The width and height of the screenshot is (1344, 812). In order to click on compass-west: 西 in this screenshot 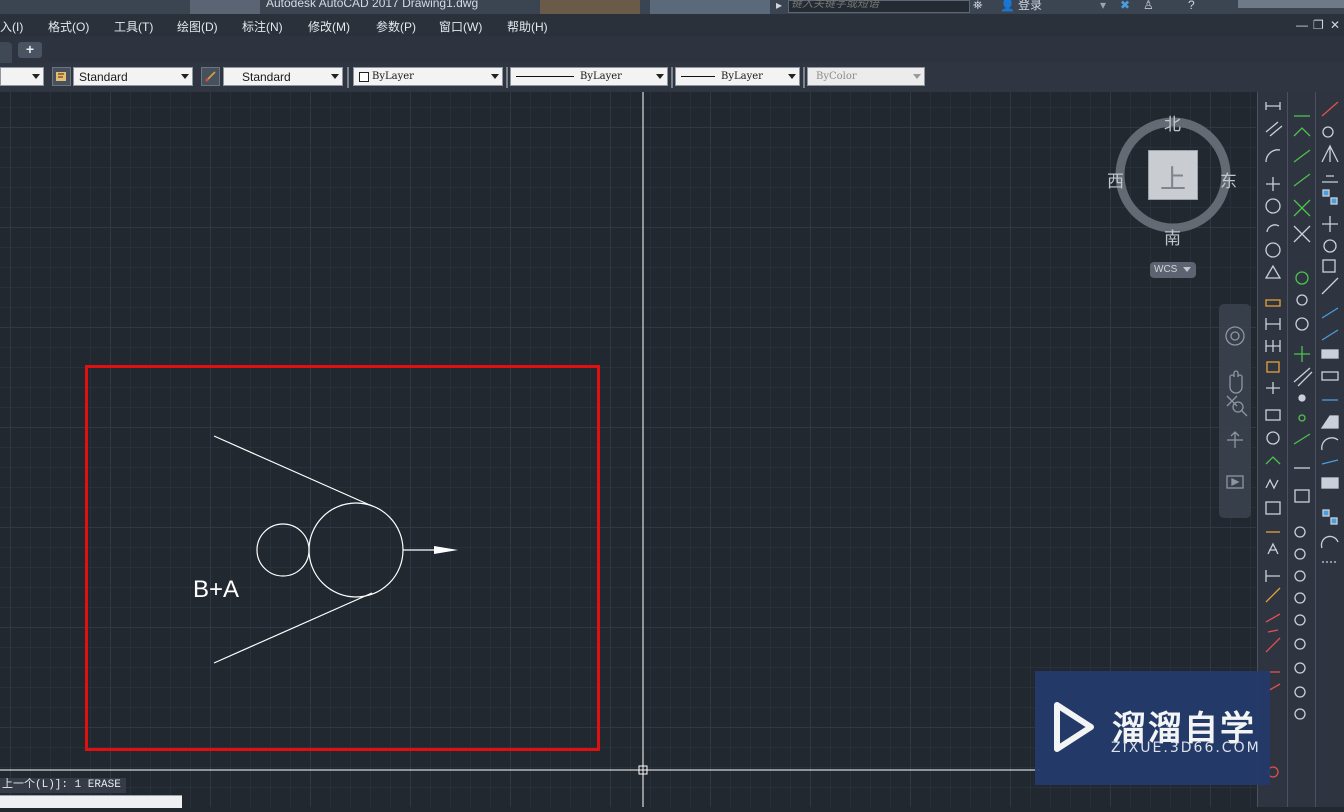, I will do `click(1115, 179)`.